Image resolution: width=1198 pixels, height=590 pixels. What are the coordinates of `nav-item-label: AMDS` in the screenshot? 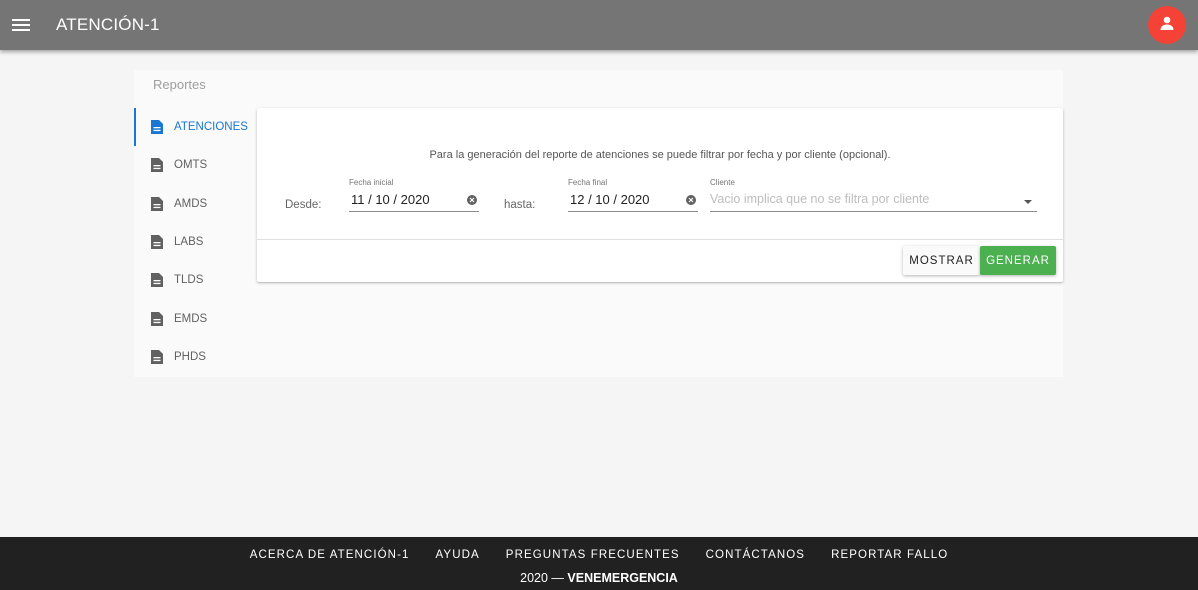 It's located at (191, 203).